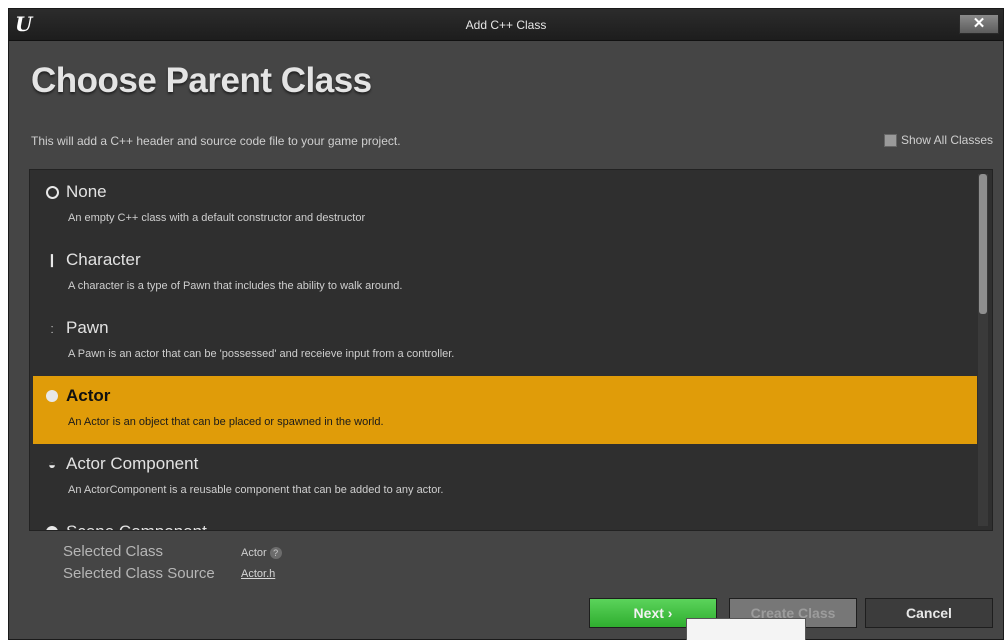 This screenshot has width=1006, height=640. What do you see at coordinates (103, 259) in the screenshot?
I see `class-name: Character` at bounding box center [103, 259].